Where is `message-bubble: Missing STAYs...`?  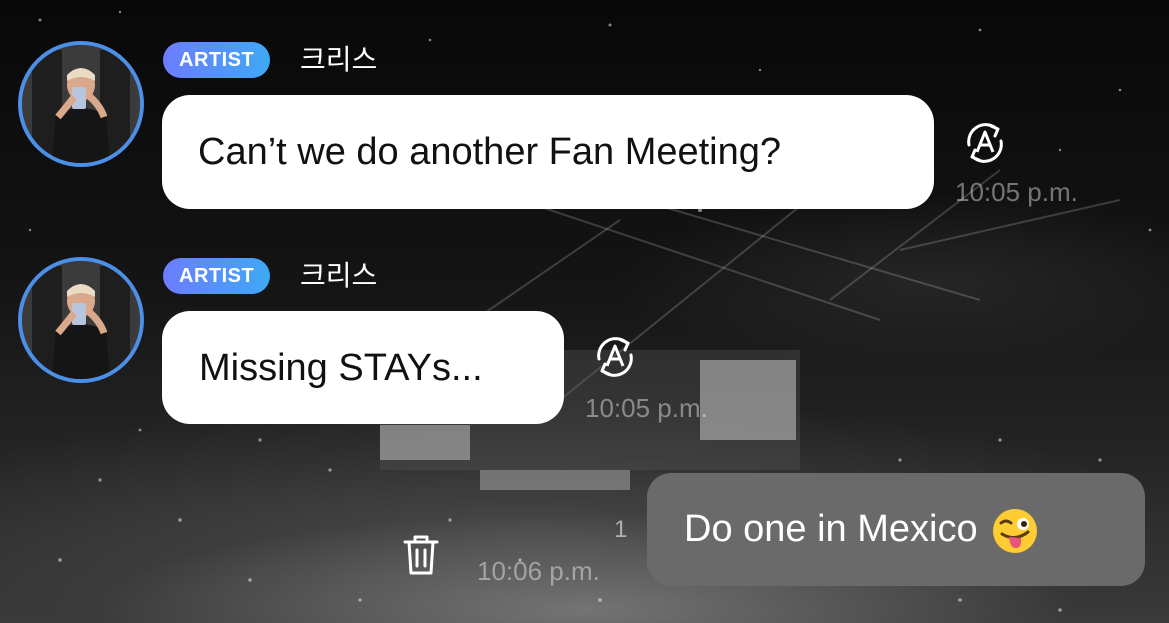 message-bubble: Missing STAYs... is located at coordinates (363, 367).